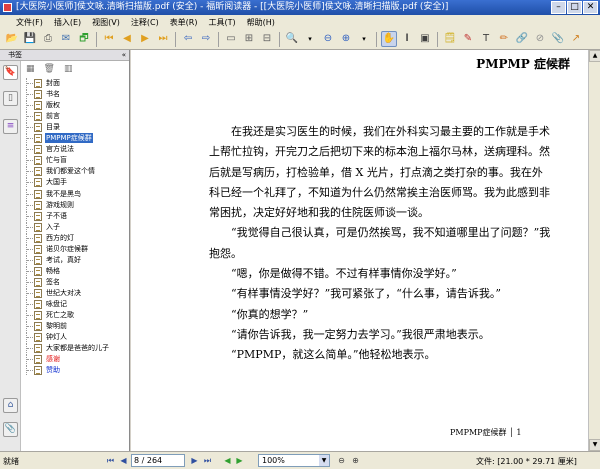 This screenshot has height=469, width=600. Describe the element at coordinates (188, 39) in the screenshot. I see `back-icon: ⇦` at that location.